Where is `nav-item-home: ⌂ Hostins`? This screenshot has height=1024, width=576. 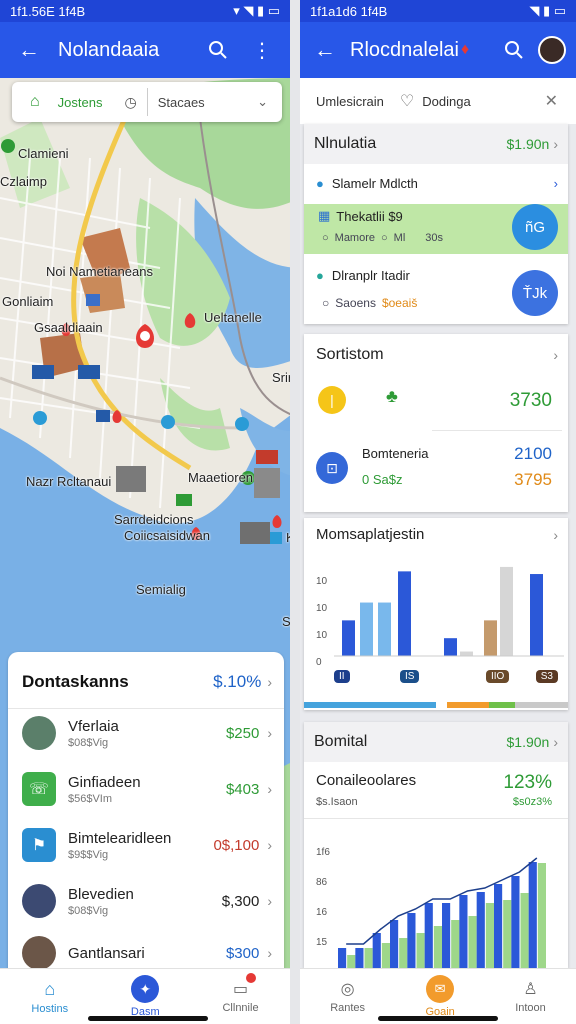 nav-item-home: ⌂ Hostins is located at coordinates (49, 997).